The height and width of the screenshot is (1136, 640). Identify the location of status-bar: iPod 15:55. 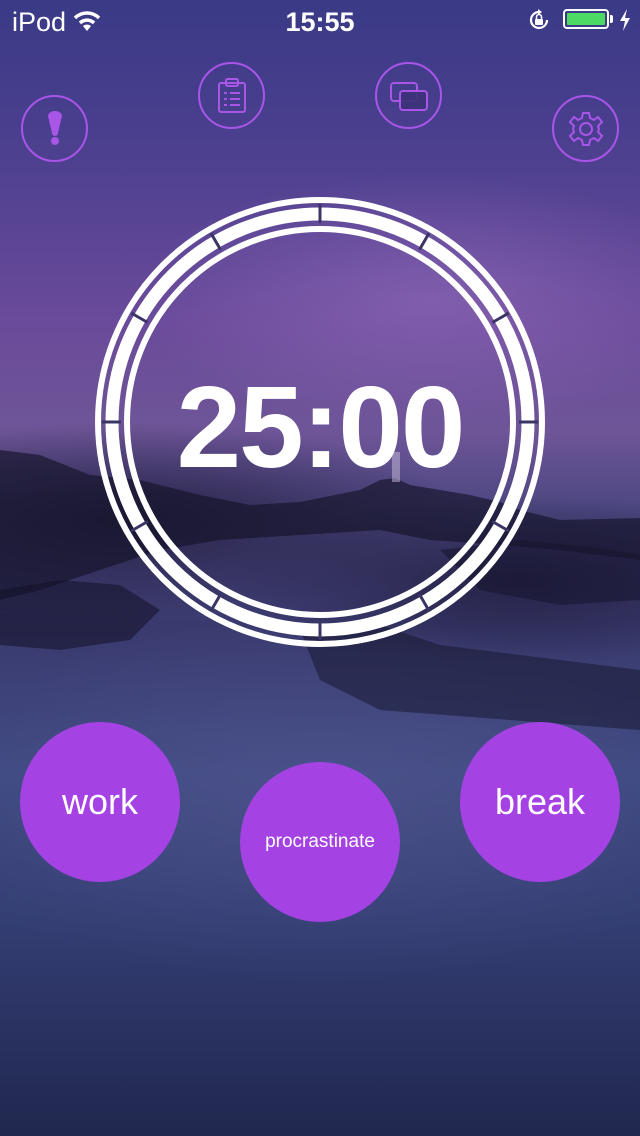
(320, 20).